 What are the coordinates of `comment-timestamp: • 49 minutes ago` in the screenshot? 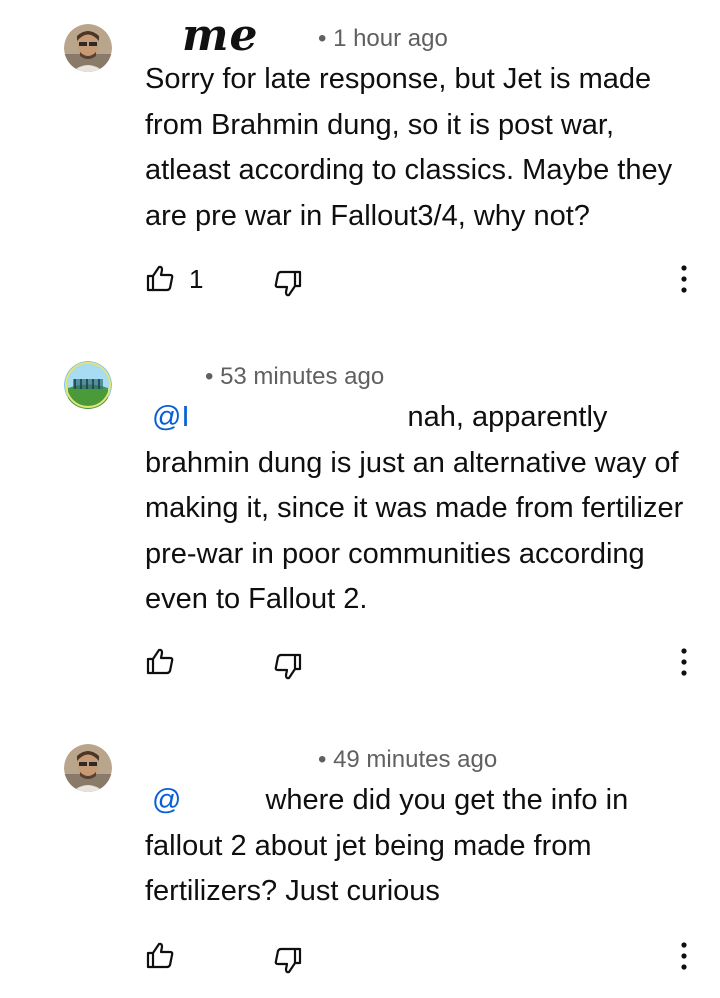 It's located at (408, 759).